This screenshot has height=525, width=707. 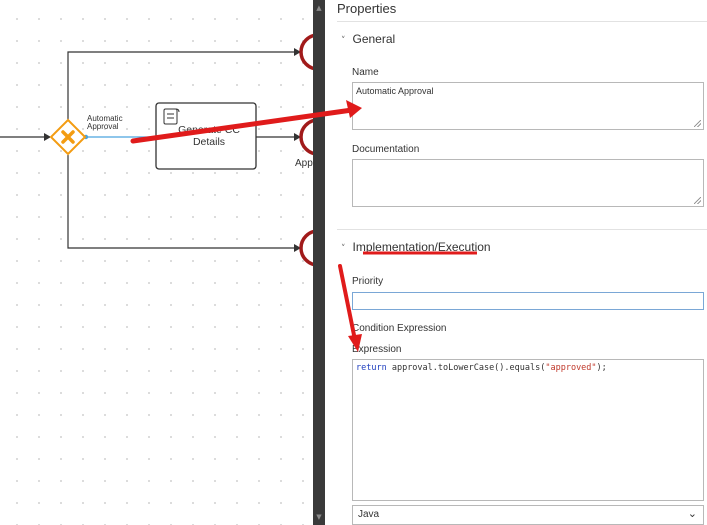 What do you see at coordinates (395, 91) in the screenshot?
I see `name-value: Automatic Approval` at bounding box center [395, 91].